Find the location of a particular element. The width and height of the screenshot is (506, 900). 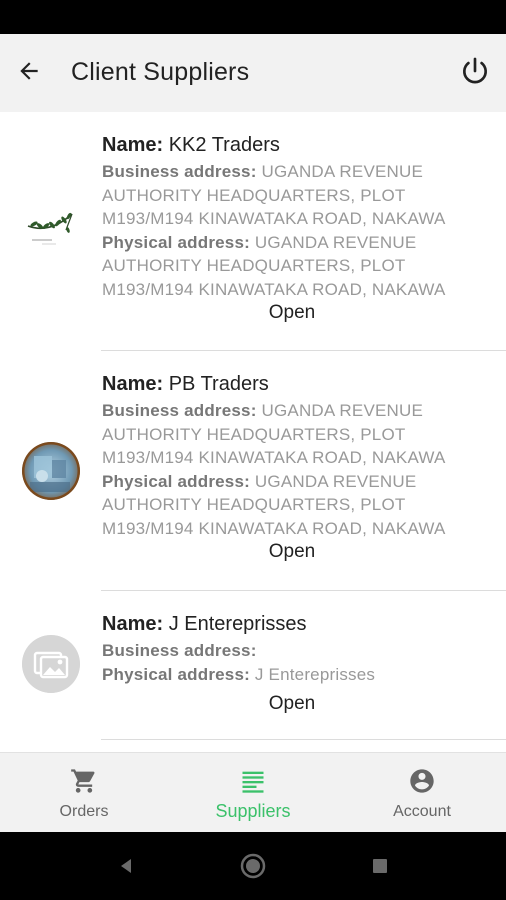

physical-address-value: J Entereprisses is located at coordinates (315, 674).